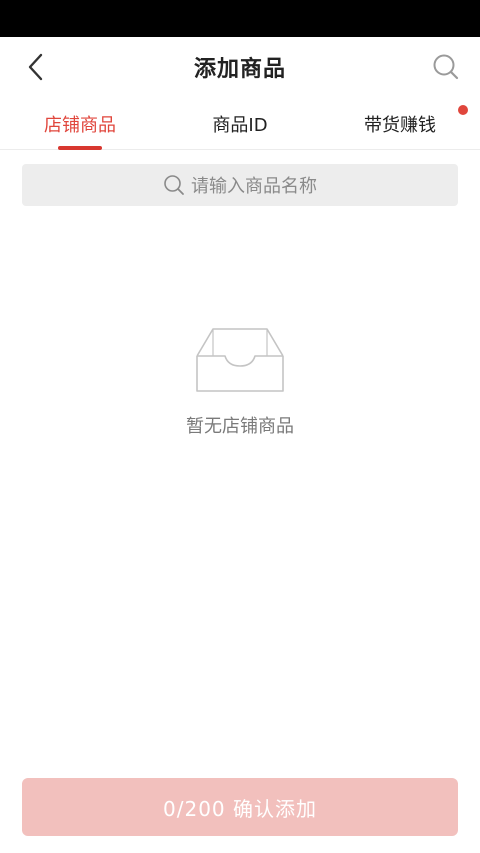 Image resolution: width=480 pixels, height=853 pixels. I want to click on search-input: 请输入商品名称, so click(240, 185).